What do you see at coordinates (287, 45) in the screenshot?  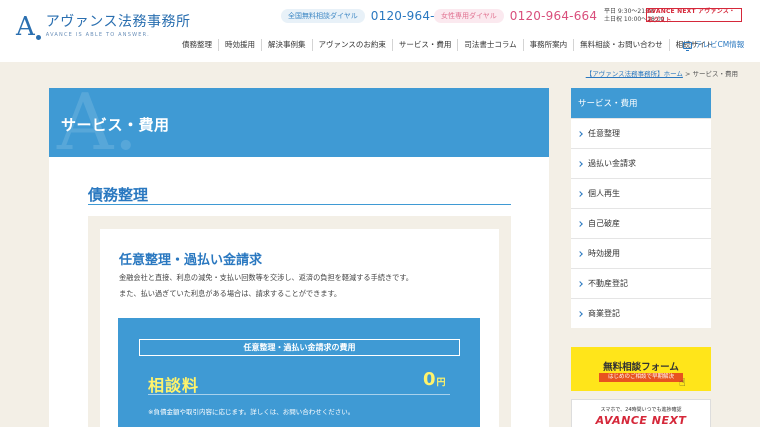 I see `nav-cases: 解決事例集` at bounding box center [287, 45].